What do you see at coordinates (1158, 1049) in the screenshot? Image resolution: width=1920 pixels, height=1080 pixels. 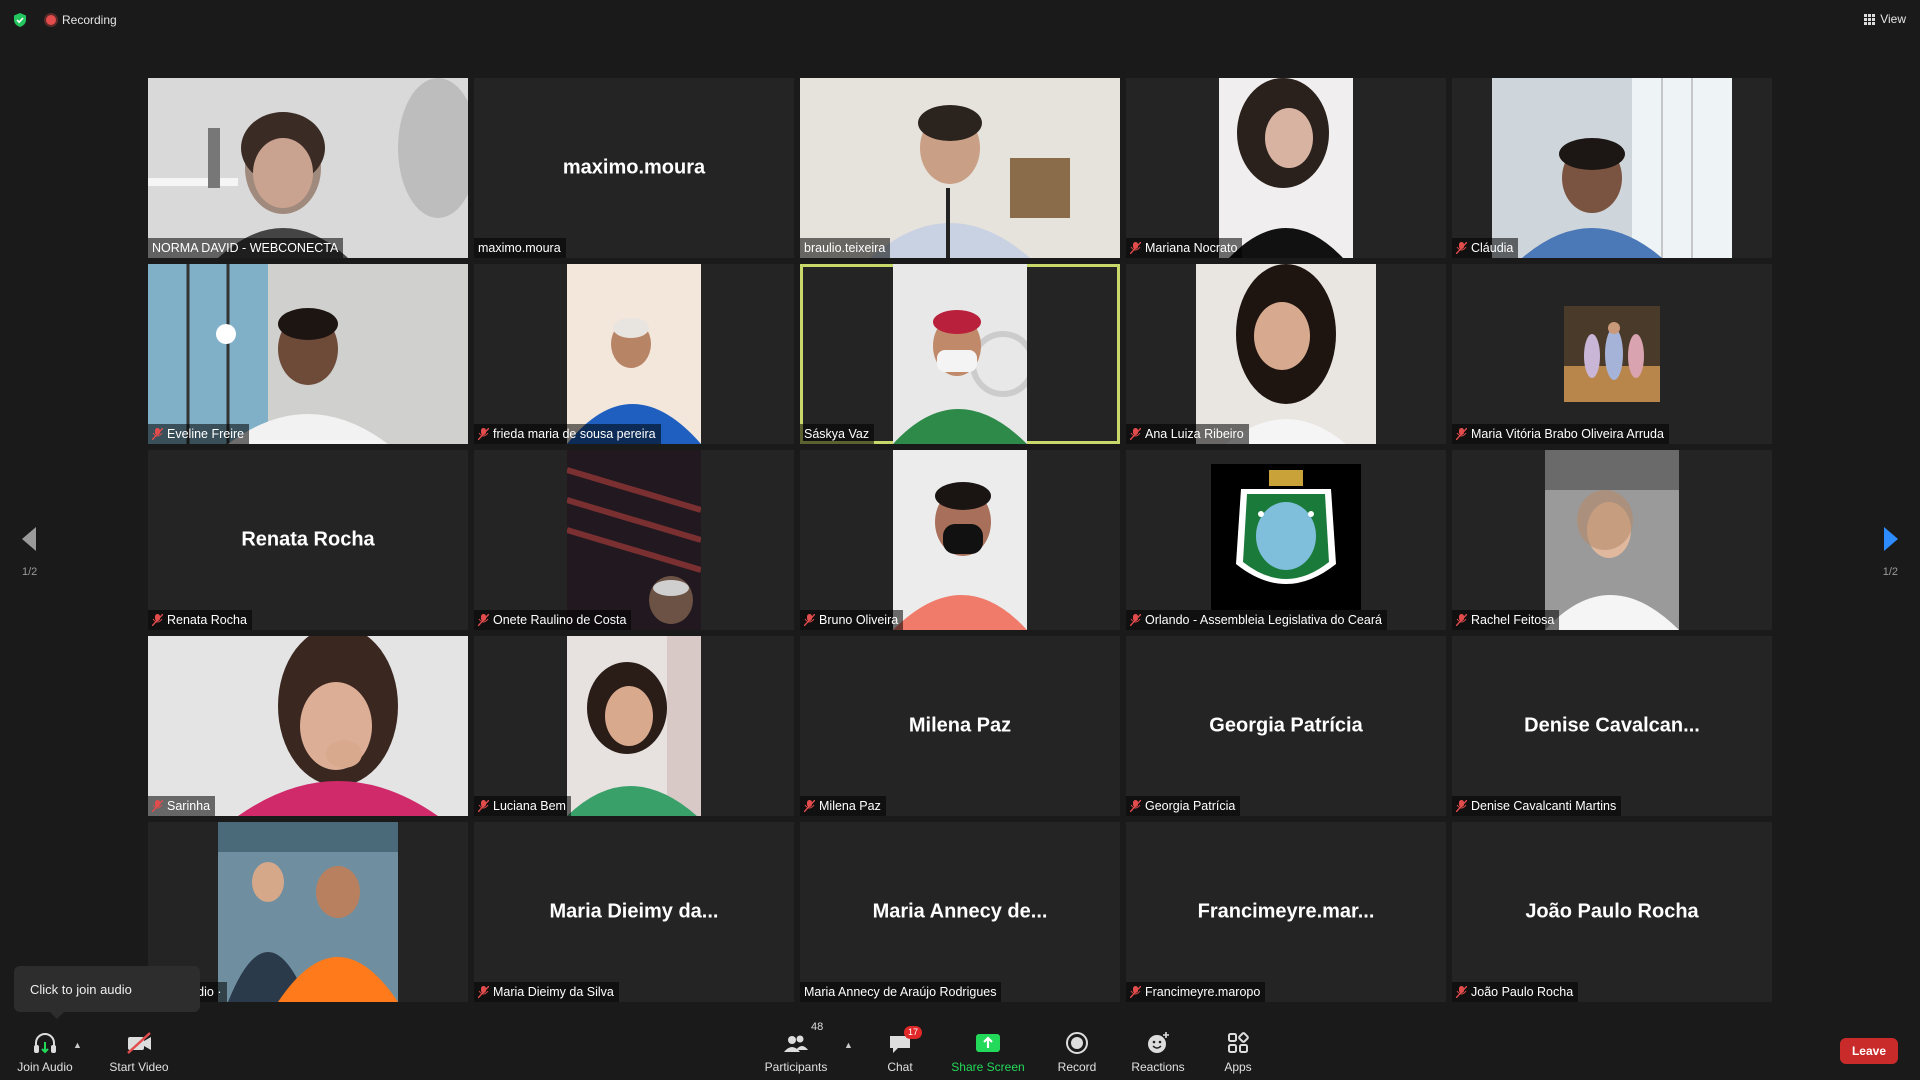 I see `reactions-button: Reactions` at bounding box center [1158, 1049].